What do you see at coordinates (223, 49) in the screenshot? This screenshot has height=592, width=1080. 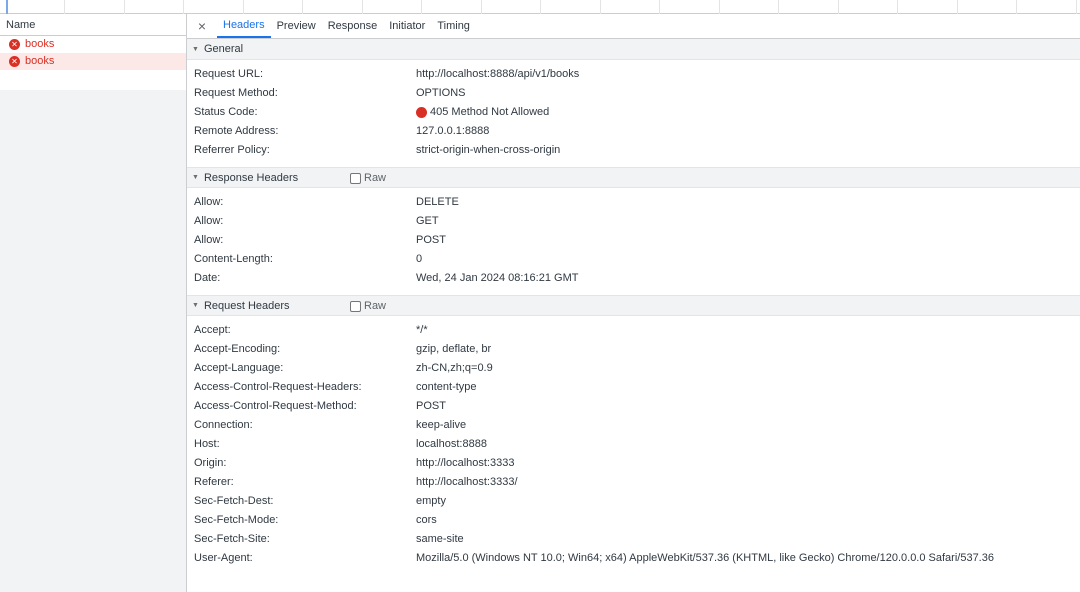 I see `section-title: General` at bounding box center [223, 49].